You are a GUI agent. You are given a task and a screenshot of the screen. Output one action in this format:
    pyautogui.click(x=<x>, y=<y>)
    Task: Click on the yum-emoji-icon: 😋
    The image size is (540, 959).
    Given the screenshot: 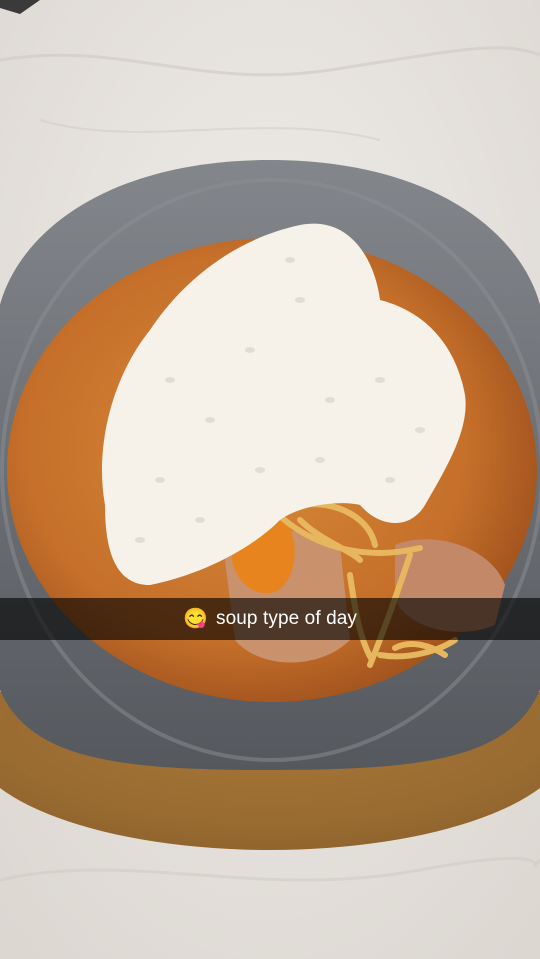 What is the action you would take?
    pyautogui.click(x=195, y=619)
    